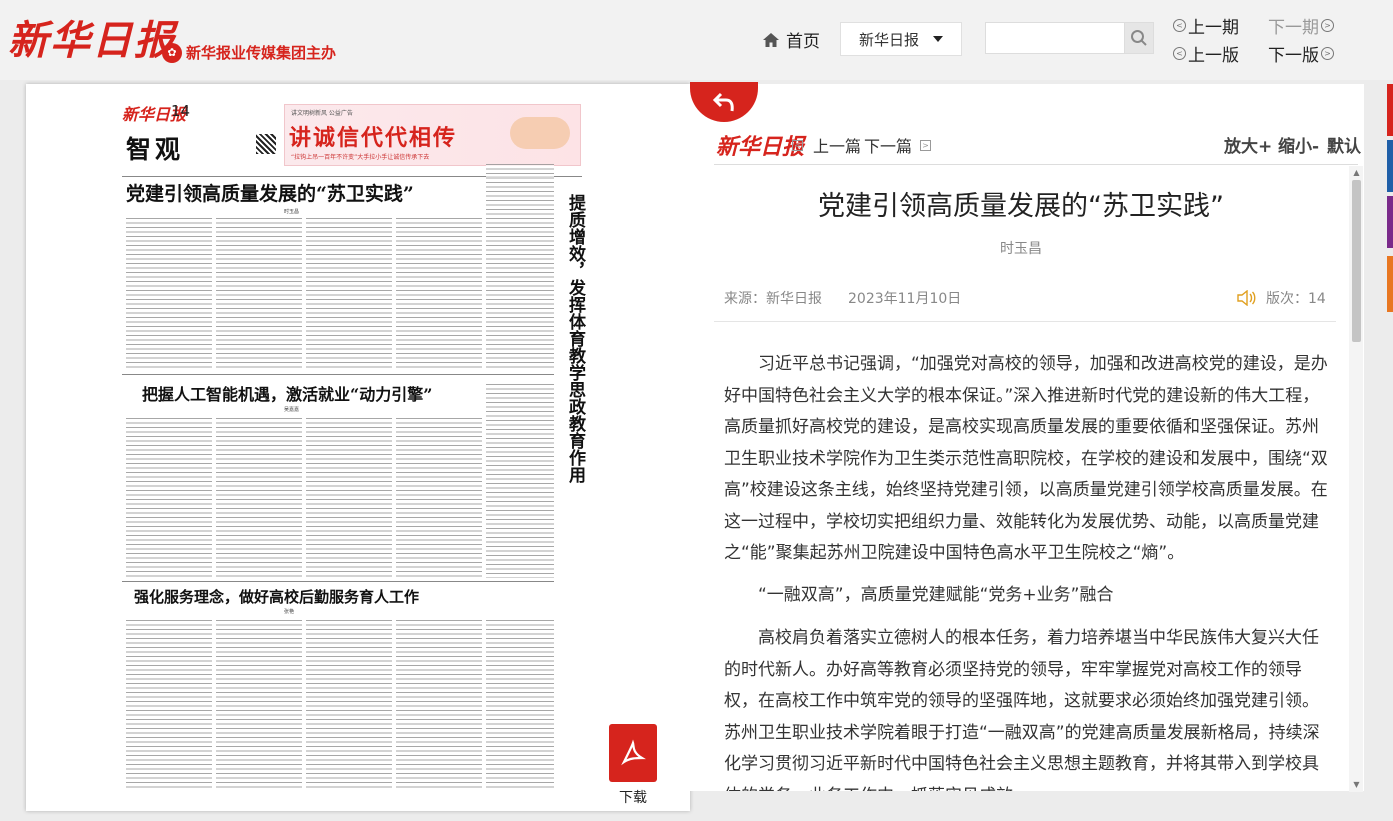 The height and width of the screenshot is (821, 1393). I want to click on pinky-promise-image, so click(540, 133).